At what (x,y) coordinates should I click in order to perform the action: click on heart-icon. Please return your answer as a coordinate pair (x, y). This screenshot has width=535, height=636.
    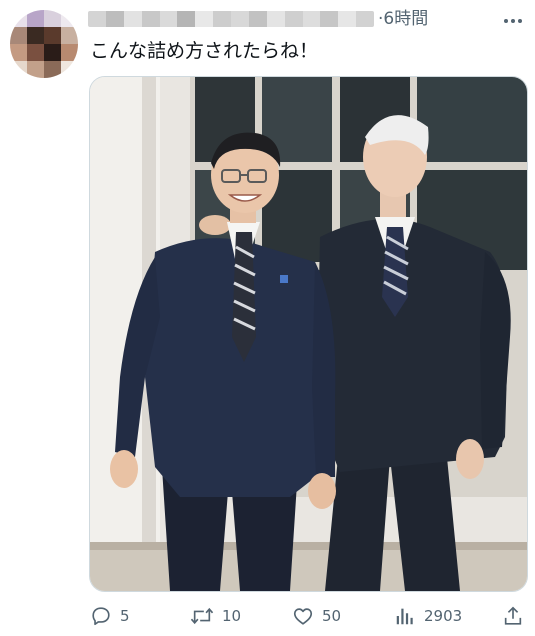
    Looking at the image, I should click on (303, 616).